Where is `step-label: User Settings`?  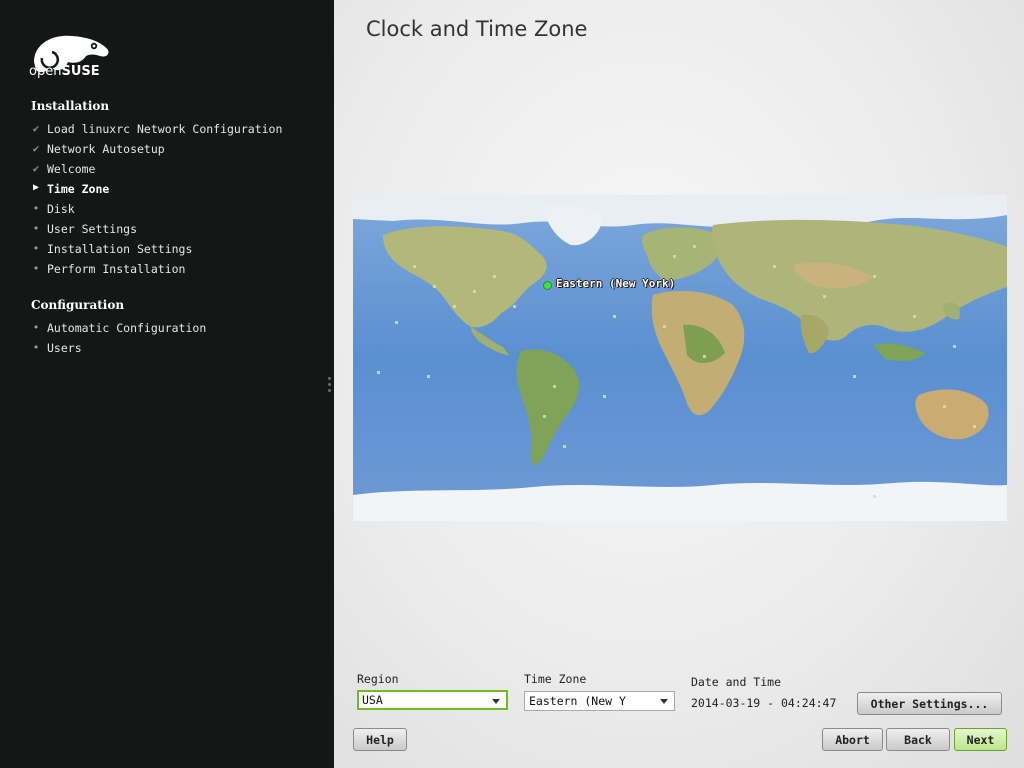 step-label: User Settings is located at coordinates (92, 229).